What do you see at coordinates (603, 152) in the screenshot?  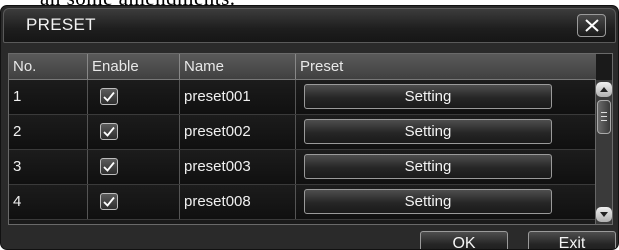 I see `vertical-scrollbar` at bounding box center [603, 152].